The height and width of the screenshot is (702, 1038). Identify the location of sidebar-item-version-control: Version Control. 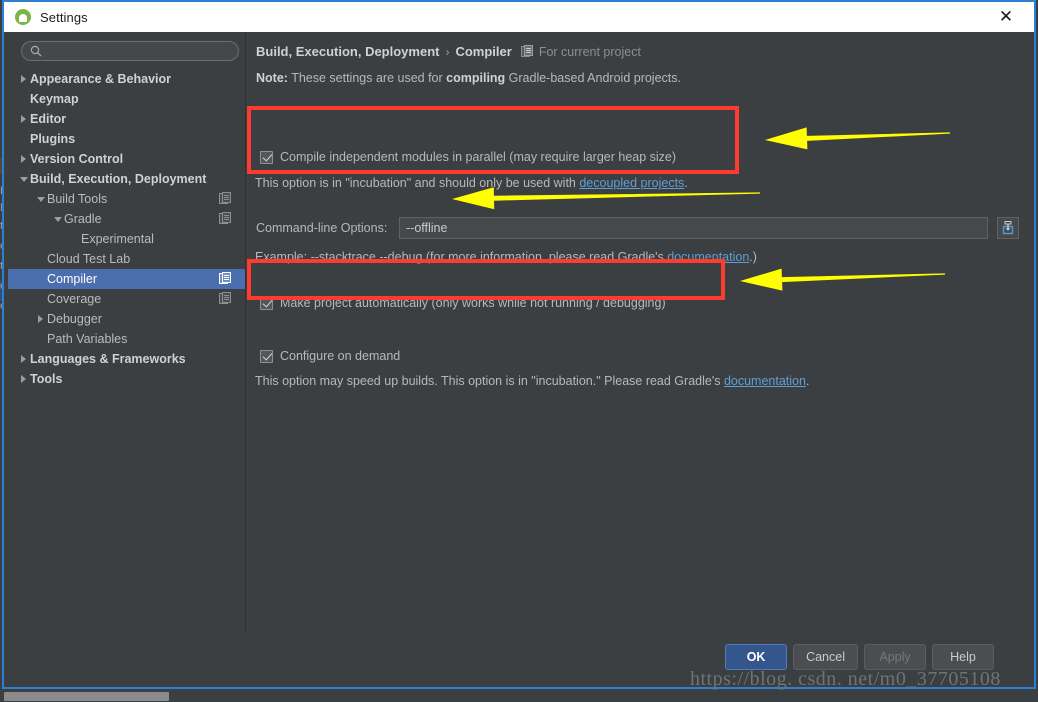
(126, 159).